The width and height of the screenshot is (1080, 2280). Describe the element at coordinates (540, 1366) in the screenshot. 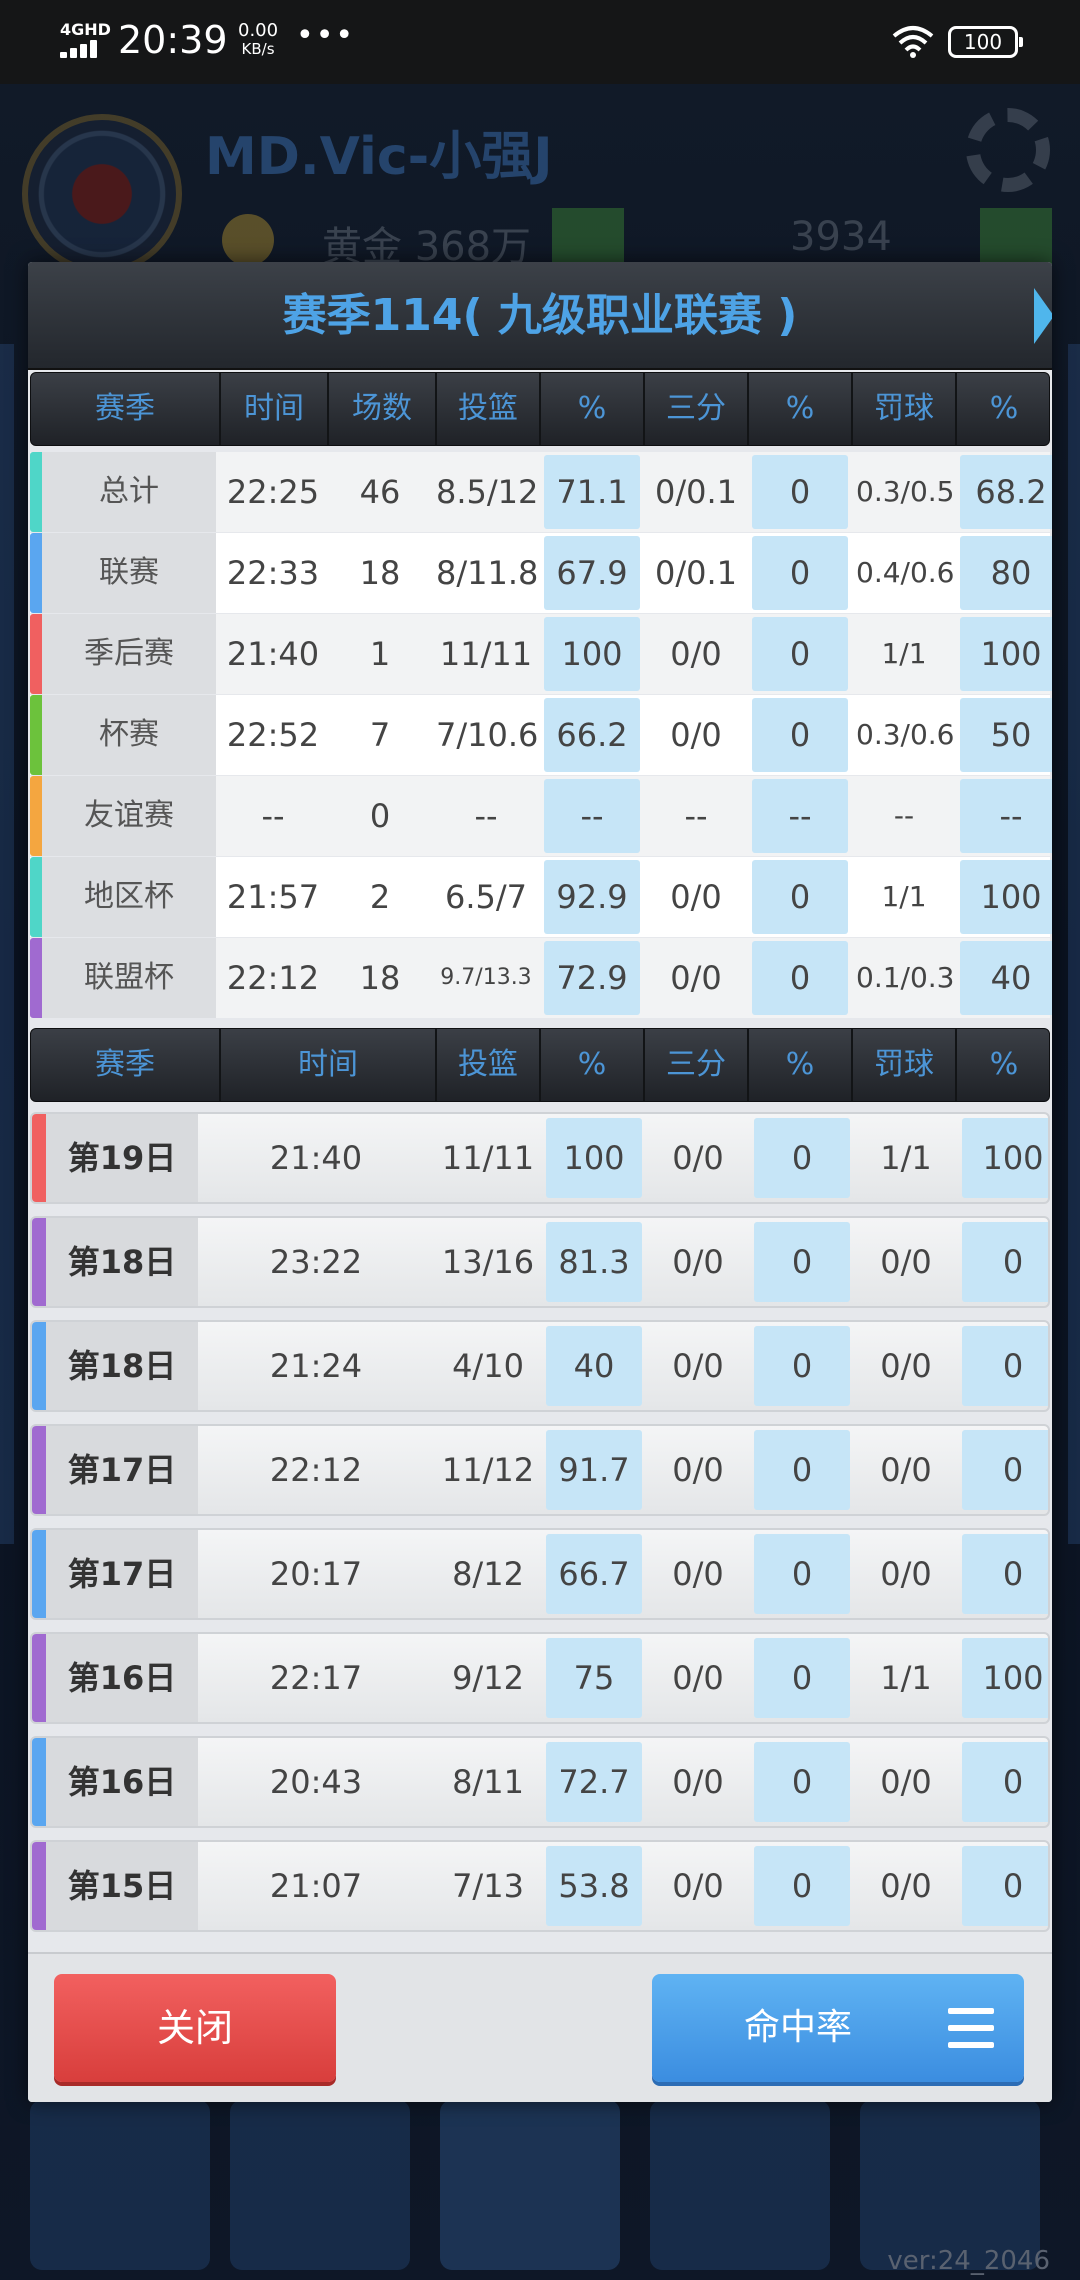

I see `game-row: 第18日 21:24 4/10 40 0/0 0 0/0 0` at that location.